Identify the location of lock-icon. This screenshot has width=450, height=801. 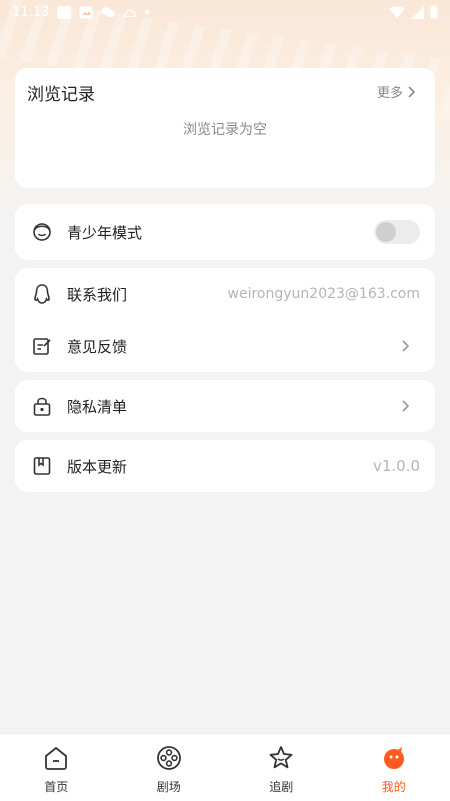
(42, 406).